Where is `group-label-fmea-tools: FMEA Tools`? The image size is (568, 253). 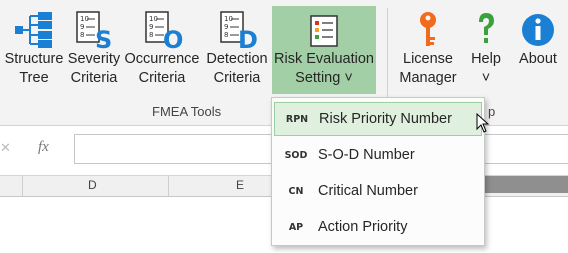 group-label-fmea-tools: FMEA Tools is located at coordinates (187, 111).